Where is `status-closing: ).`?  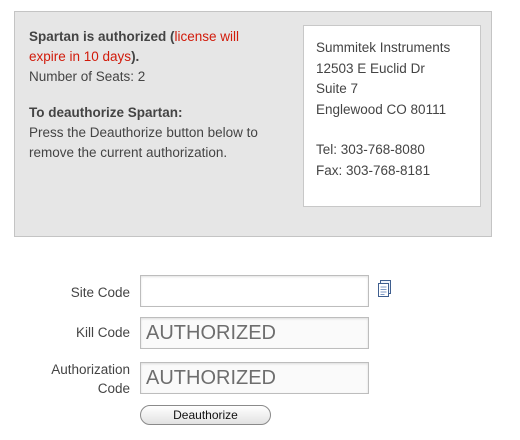 status-closing: ). is located at coordinates (135, 56).